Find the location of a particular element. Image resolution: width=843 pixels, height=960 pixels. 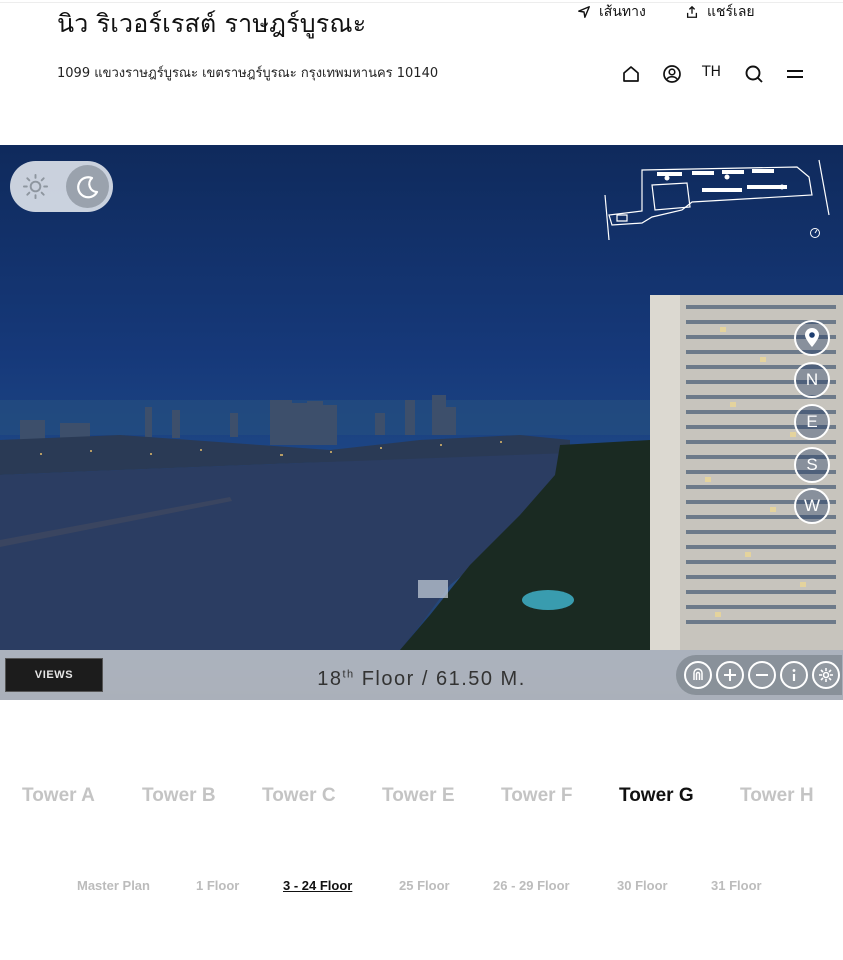

user-icon is located at coordinates (672, 74).